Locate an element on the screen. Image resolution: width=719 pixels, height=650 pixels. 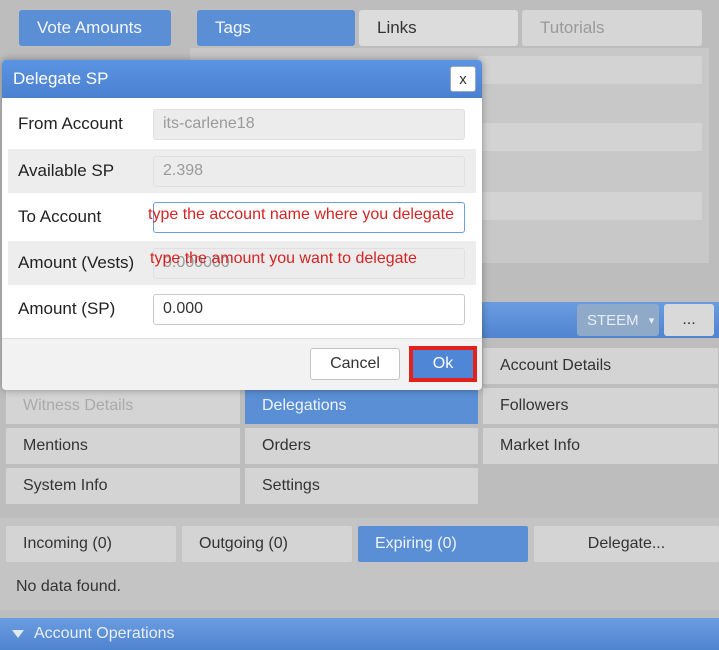
nav-orders: Orders is located at coordinates (361, 446).